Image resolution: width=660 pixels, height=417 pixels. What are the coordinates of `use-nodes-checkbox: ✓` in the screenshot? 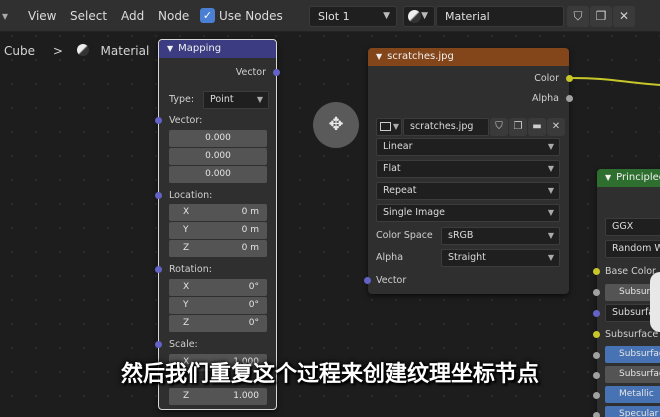 It's located at (207, 15).